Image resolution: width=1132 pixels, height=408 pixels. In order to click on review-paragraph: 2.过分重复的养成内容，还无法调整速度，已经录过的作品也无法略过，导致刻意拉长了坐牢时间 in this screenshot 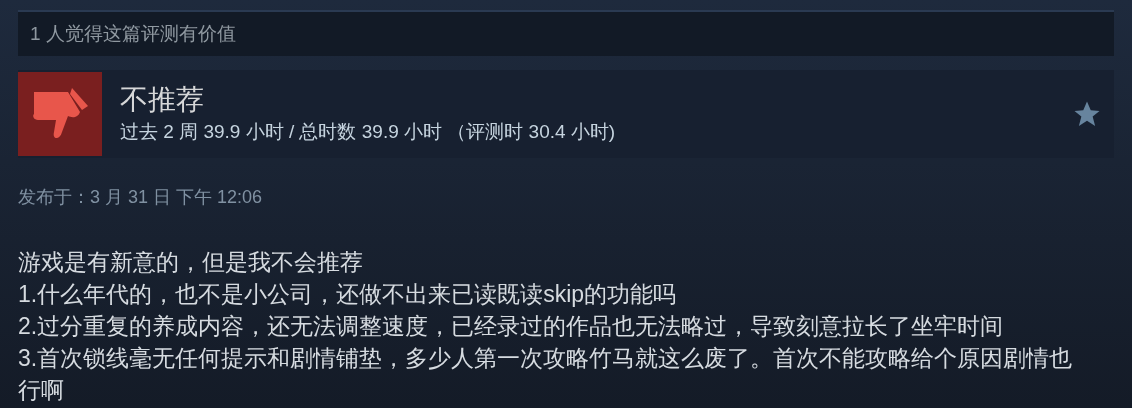, I will do `click(511, 326)`.